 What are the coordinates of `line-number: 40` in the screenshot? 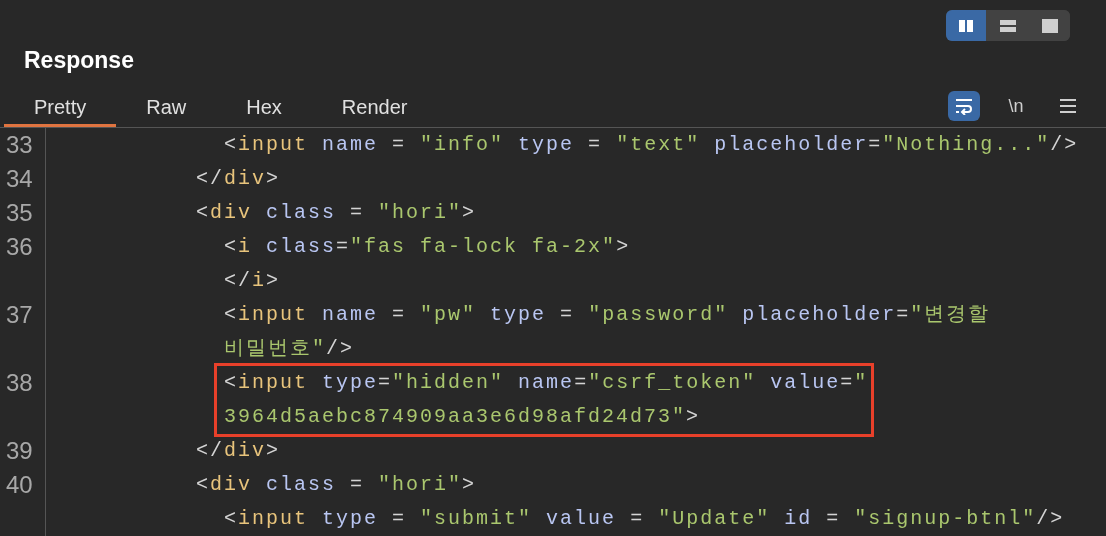 It's located at (19, 485).